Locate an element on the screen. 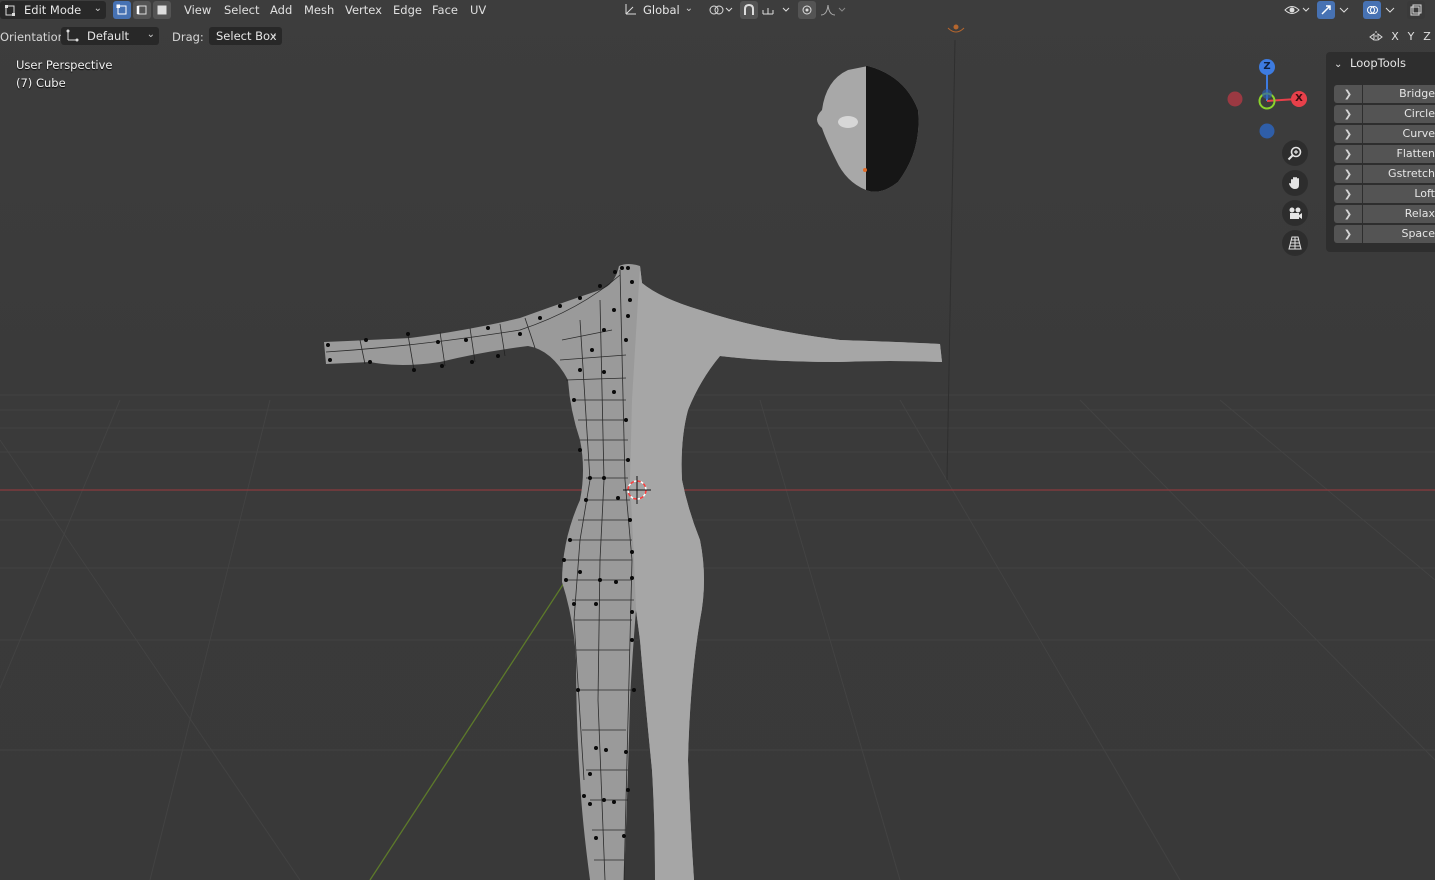  orientation-icon is located at coordinates (72, 36).